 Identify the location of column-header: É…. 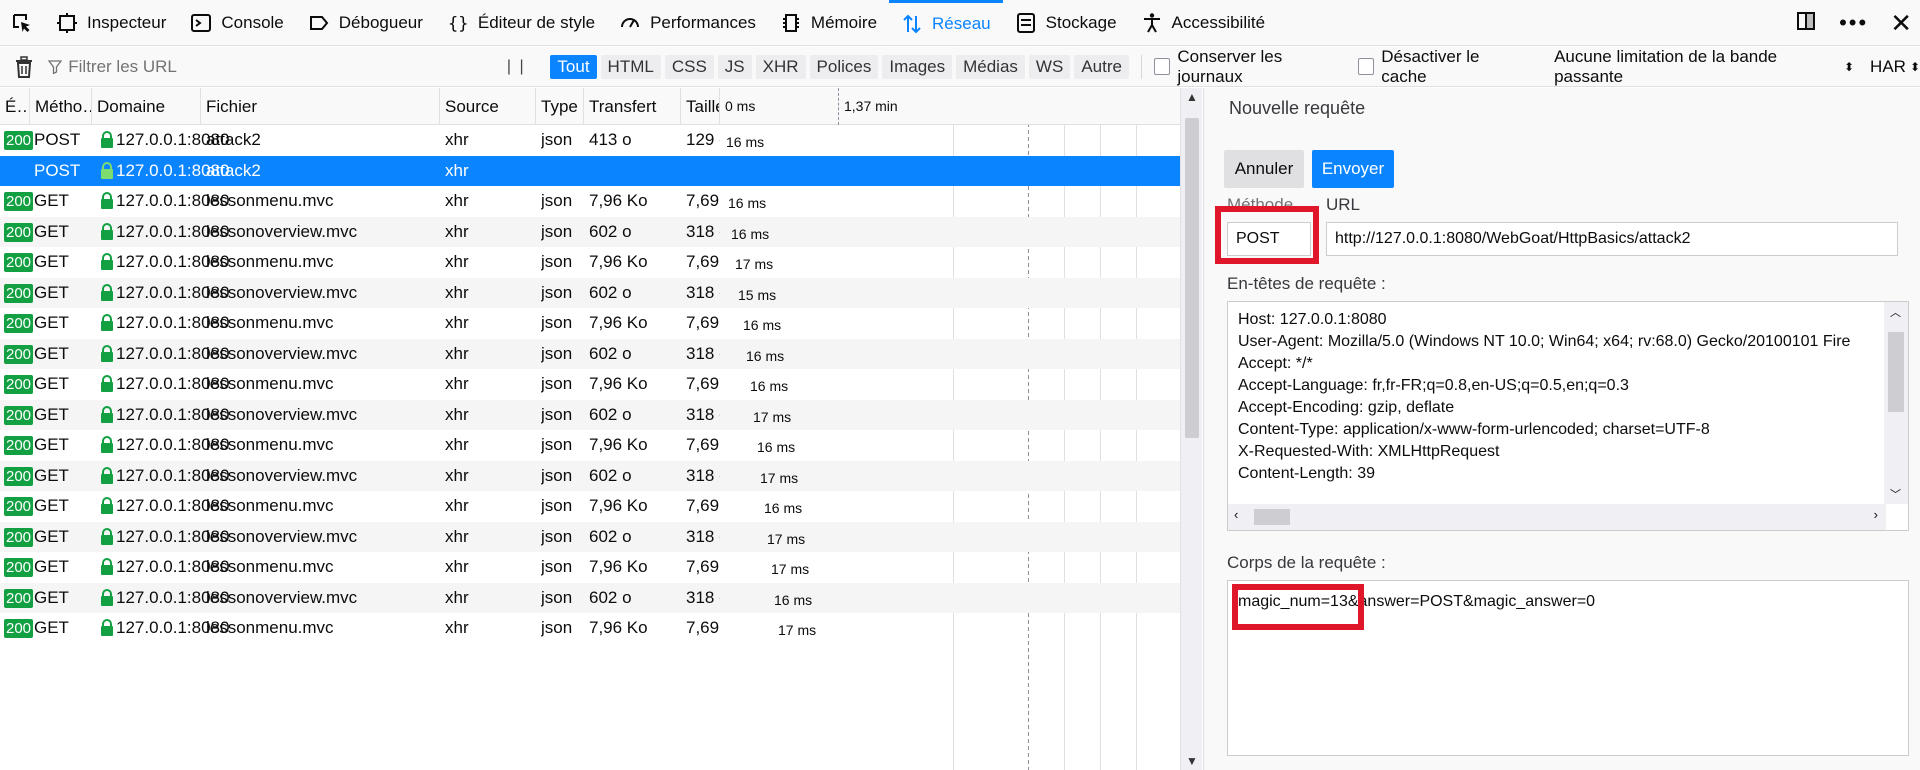
(15, 106).